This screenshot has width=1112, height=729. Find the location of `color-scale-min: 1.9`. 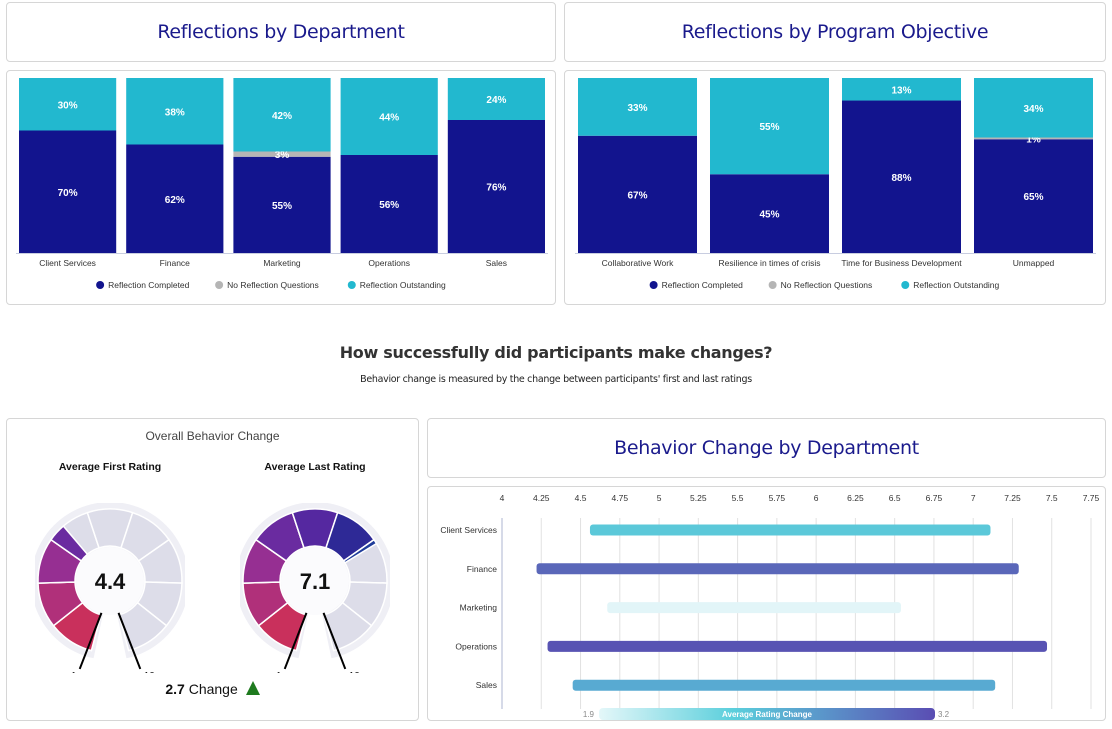

color-scale-min: 1.9 is located at coordinates (589, 714).